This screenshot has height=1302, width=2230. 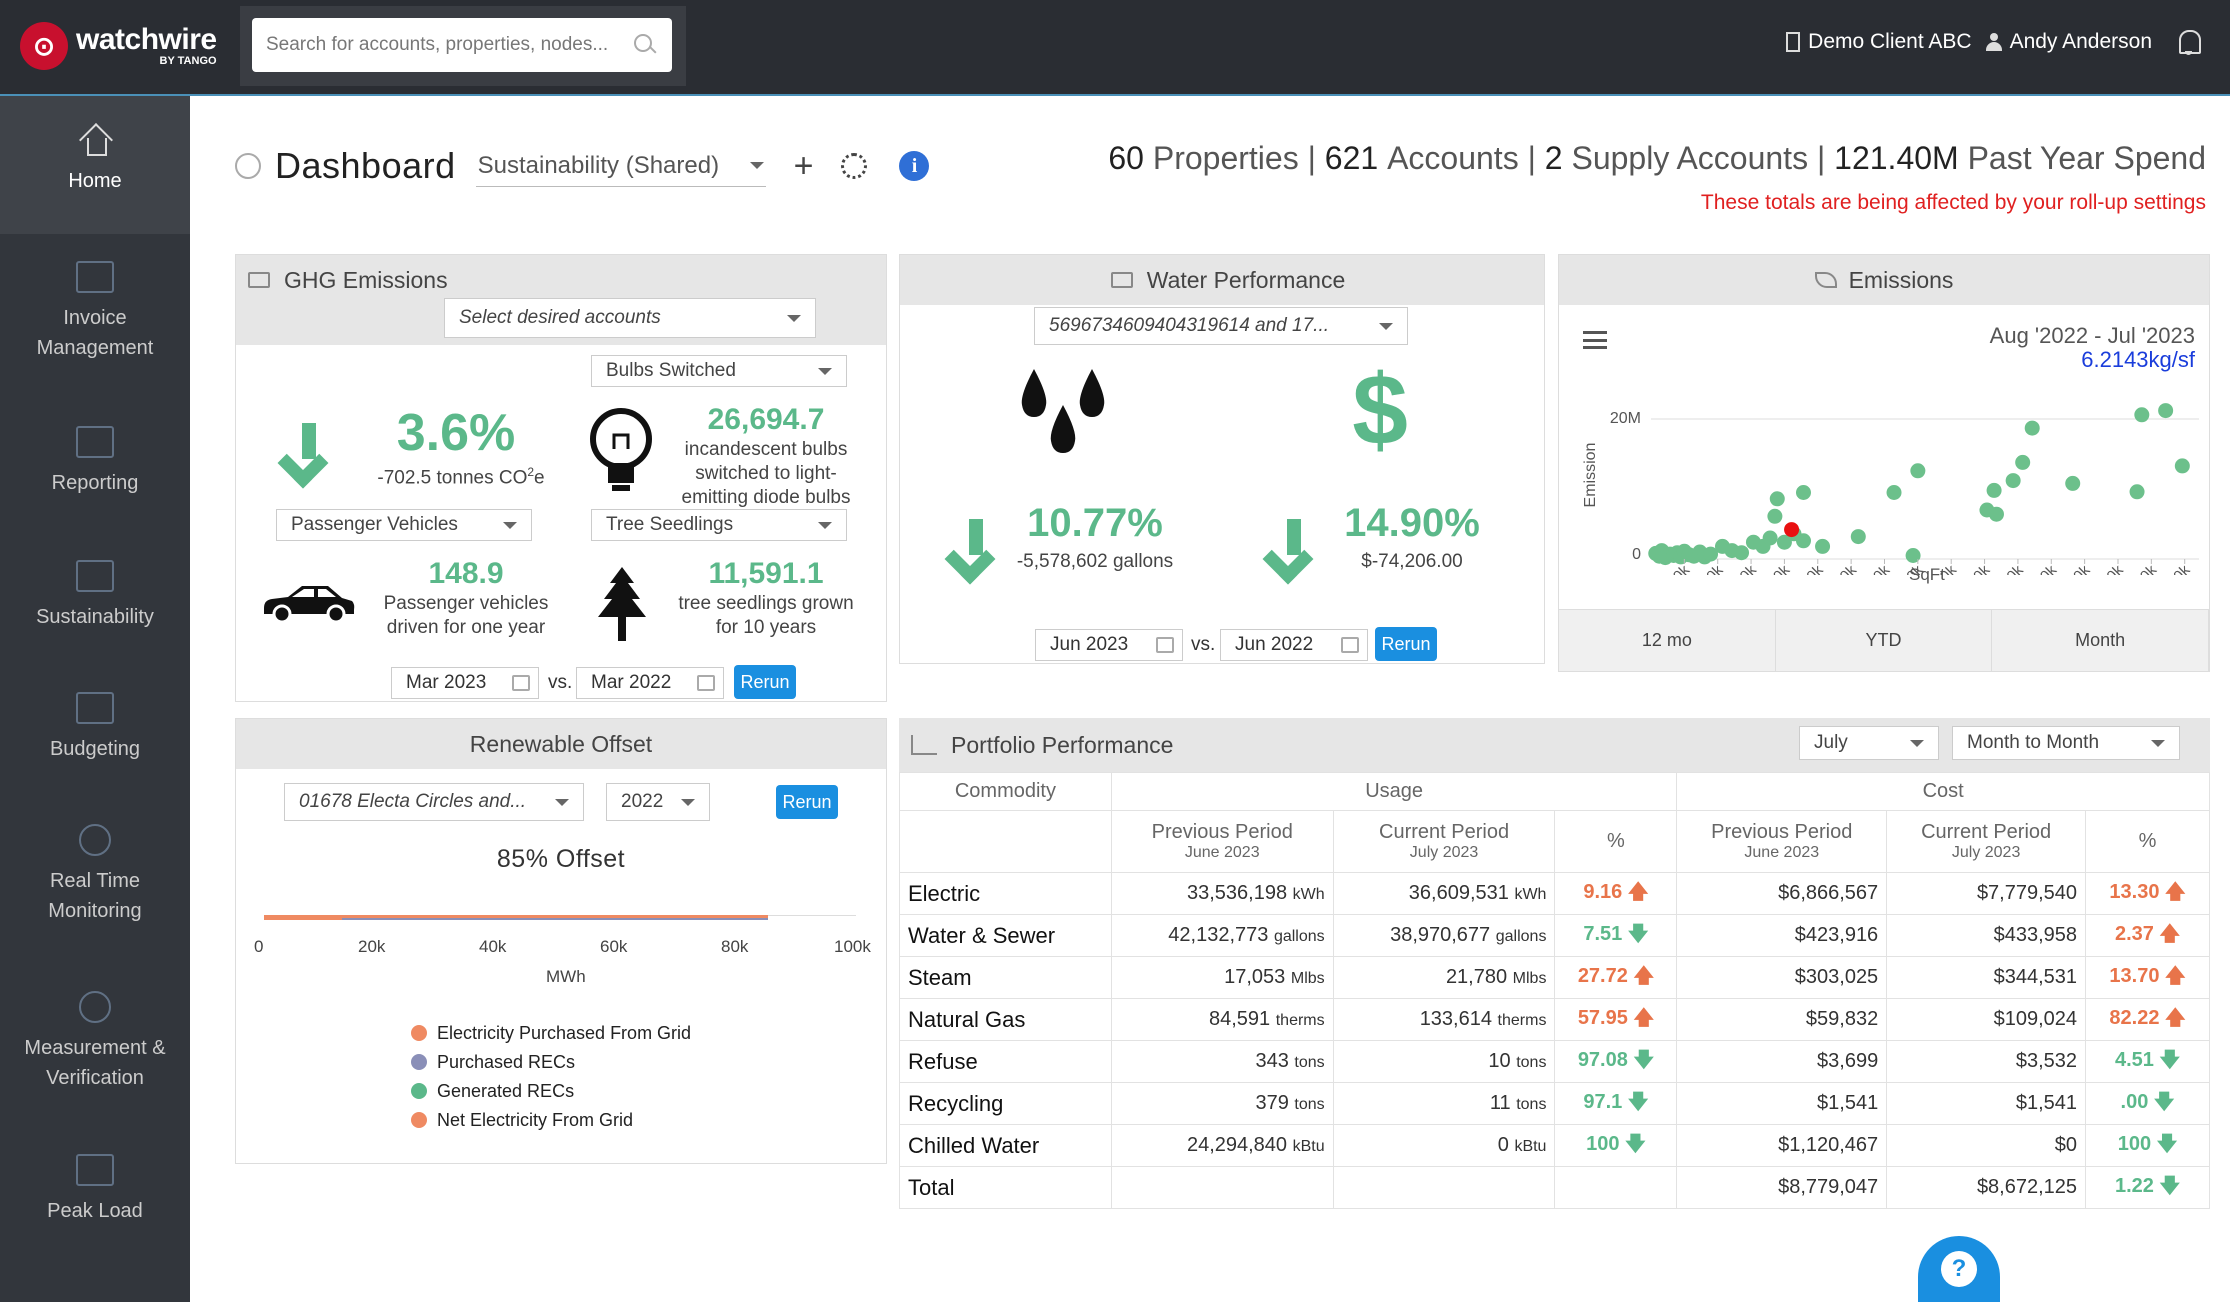 What do you see at coordinates (551, 1091) in the screenshot?
I see `legend-item: Generated RECs` at bounding box center [551, 1091].